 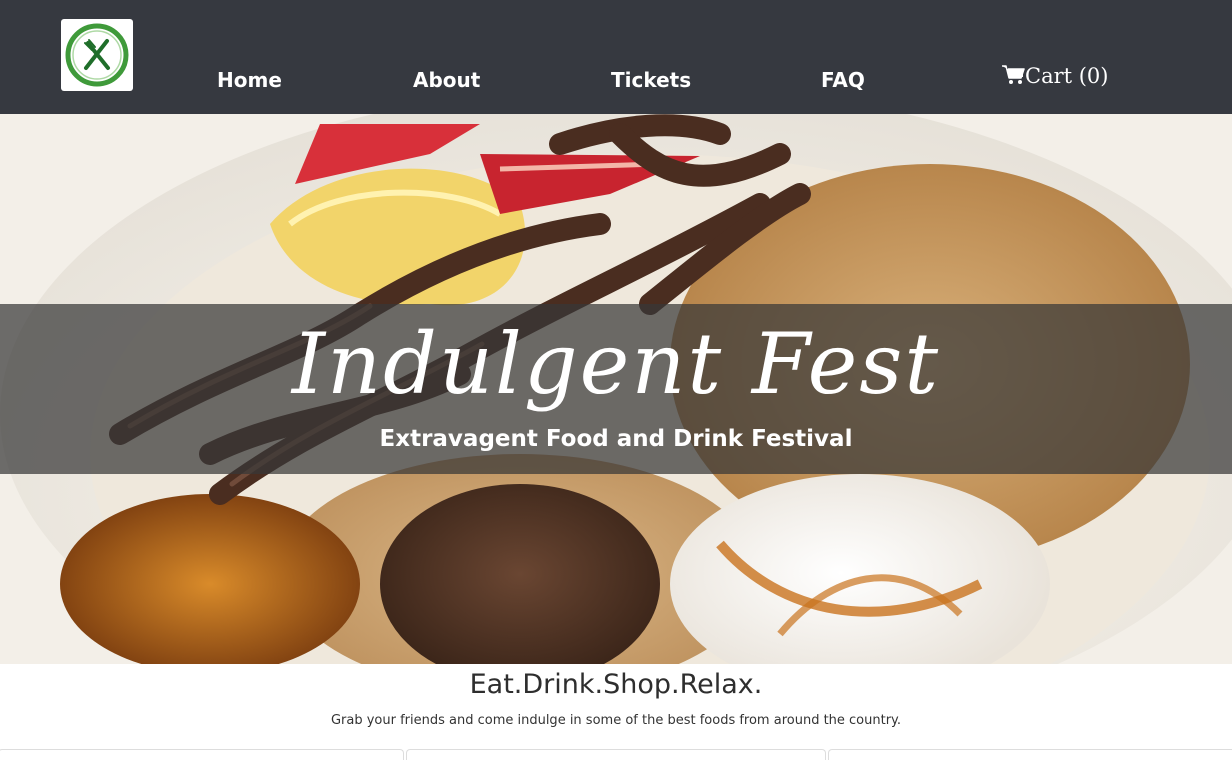 I want to click on nav-link-tickets: Tickets, so click(x=651, y=80).